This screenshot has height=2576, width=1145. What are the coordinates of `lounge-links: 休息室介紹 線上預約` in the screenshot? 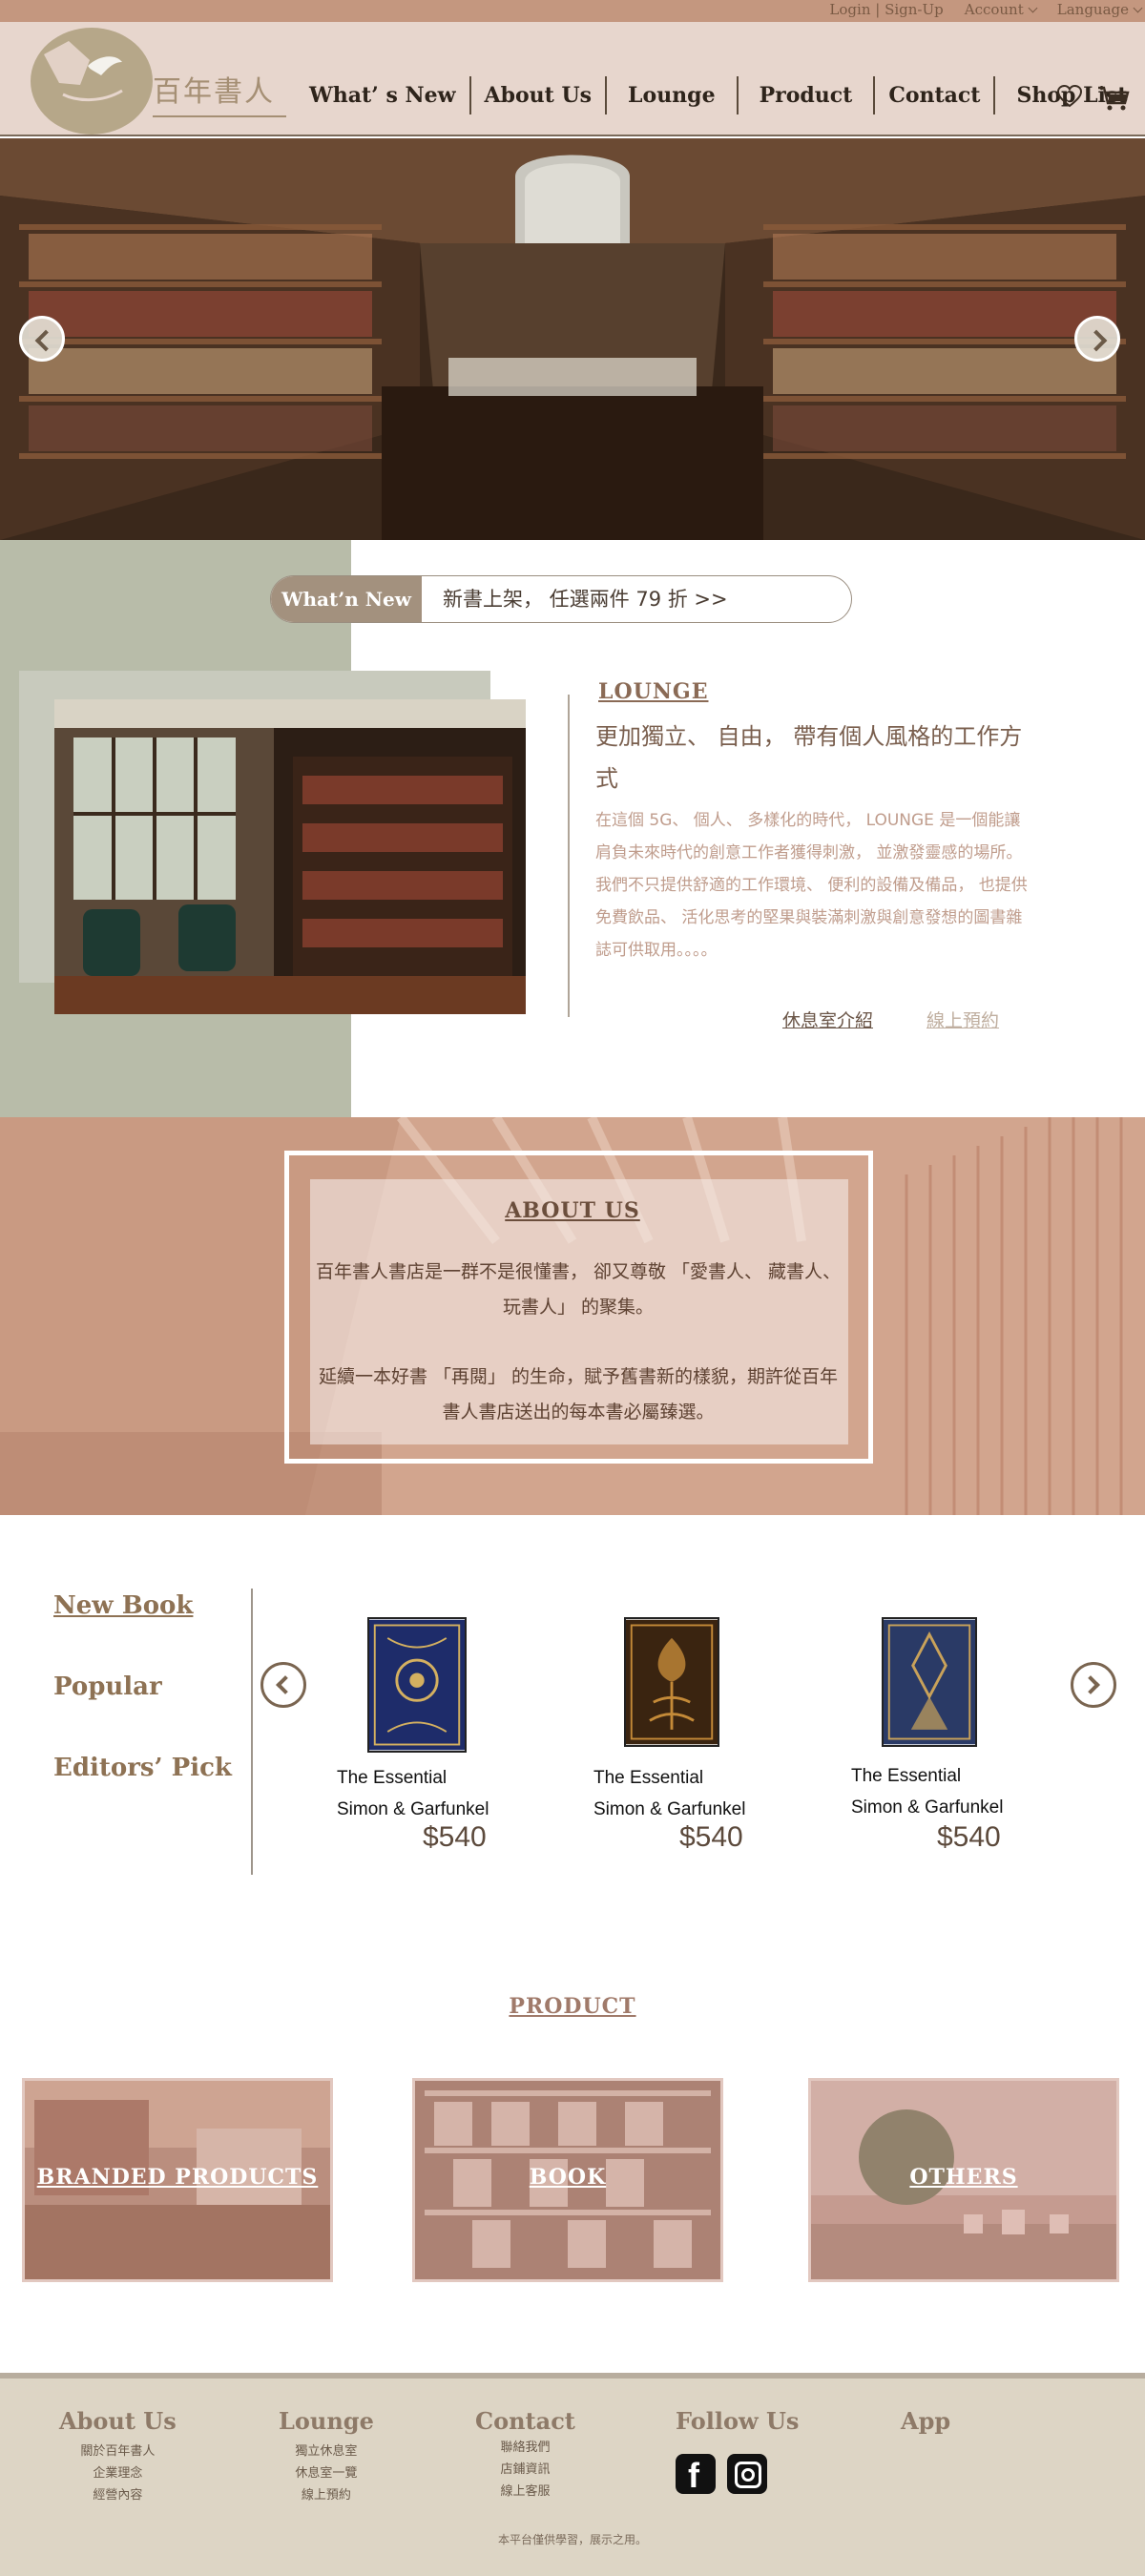 It's located at (890, 1019).